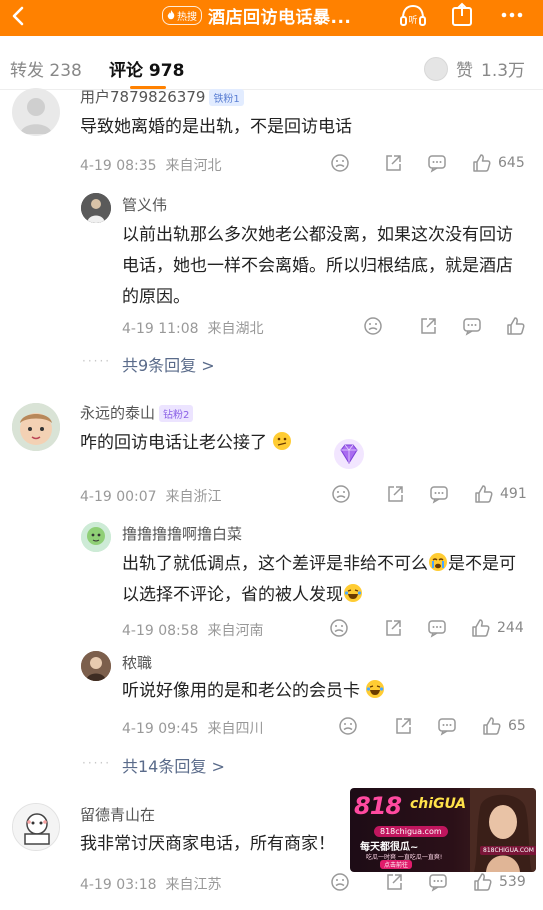  Describe the element at coordinates (464, 71) in the screenshot. I see `like-label: 赞` at that location.